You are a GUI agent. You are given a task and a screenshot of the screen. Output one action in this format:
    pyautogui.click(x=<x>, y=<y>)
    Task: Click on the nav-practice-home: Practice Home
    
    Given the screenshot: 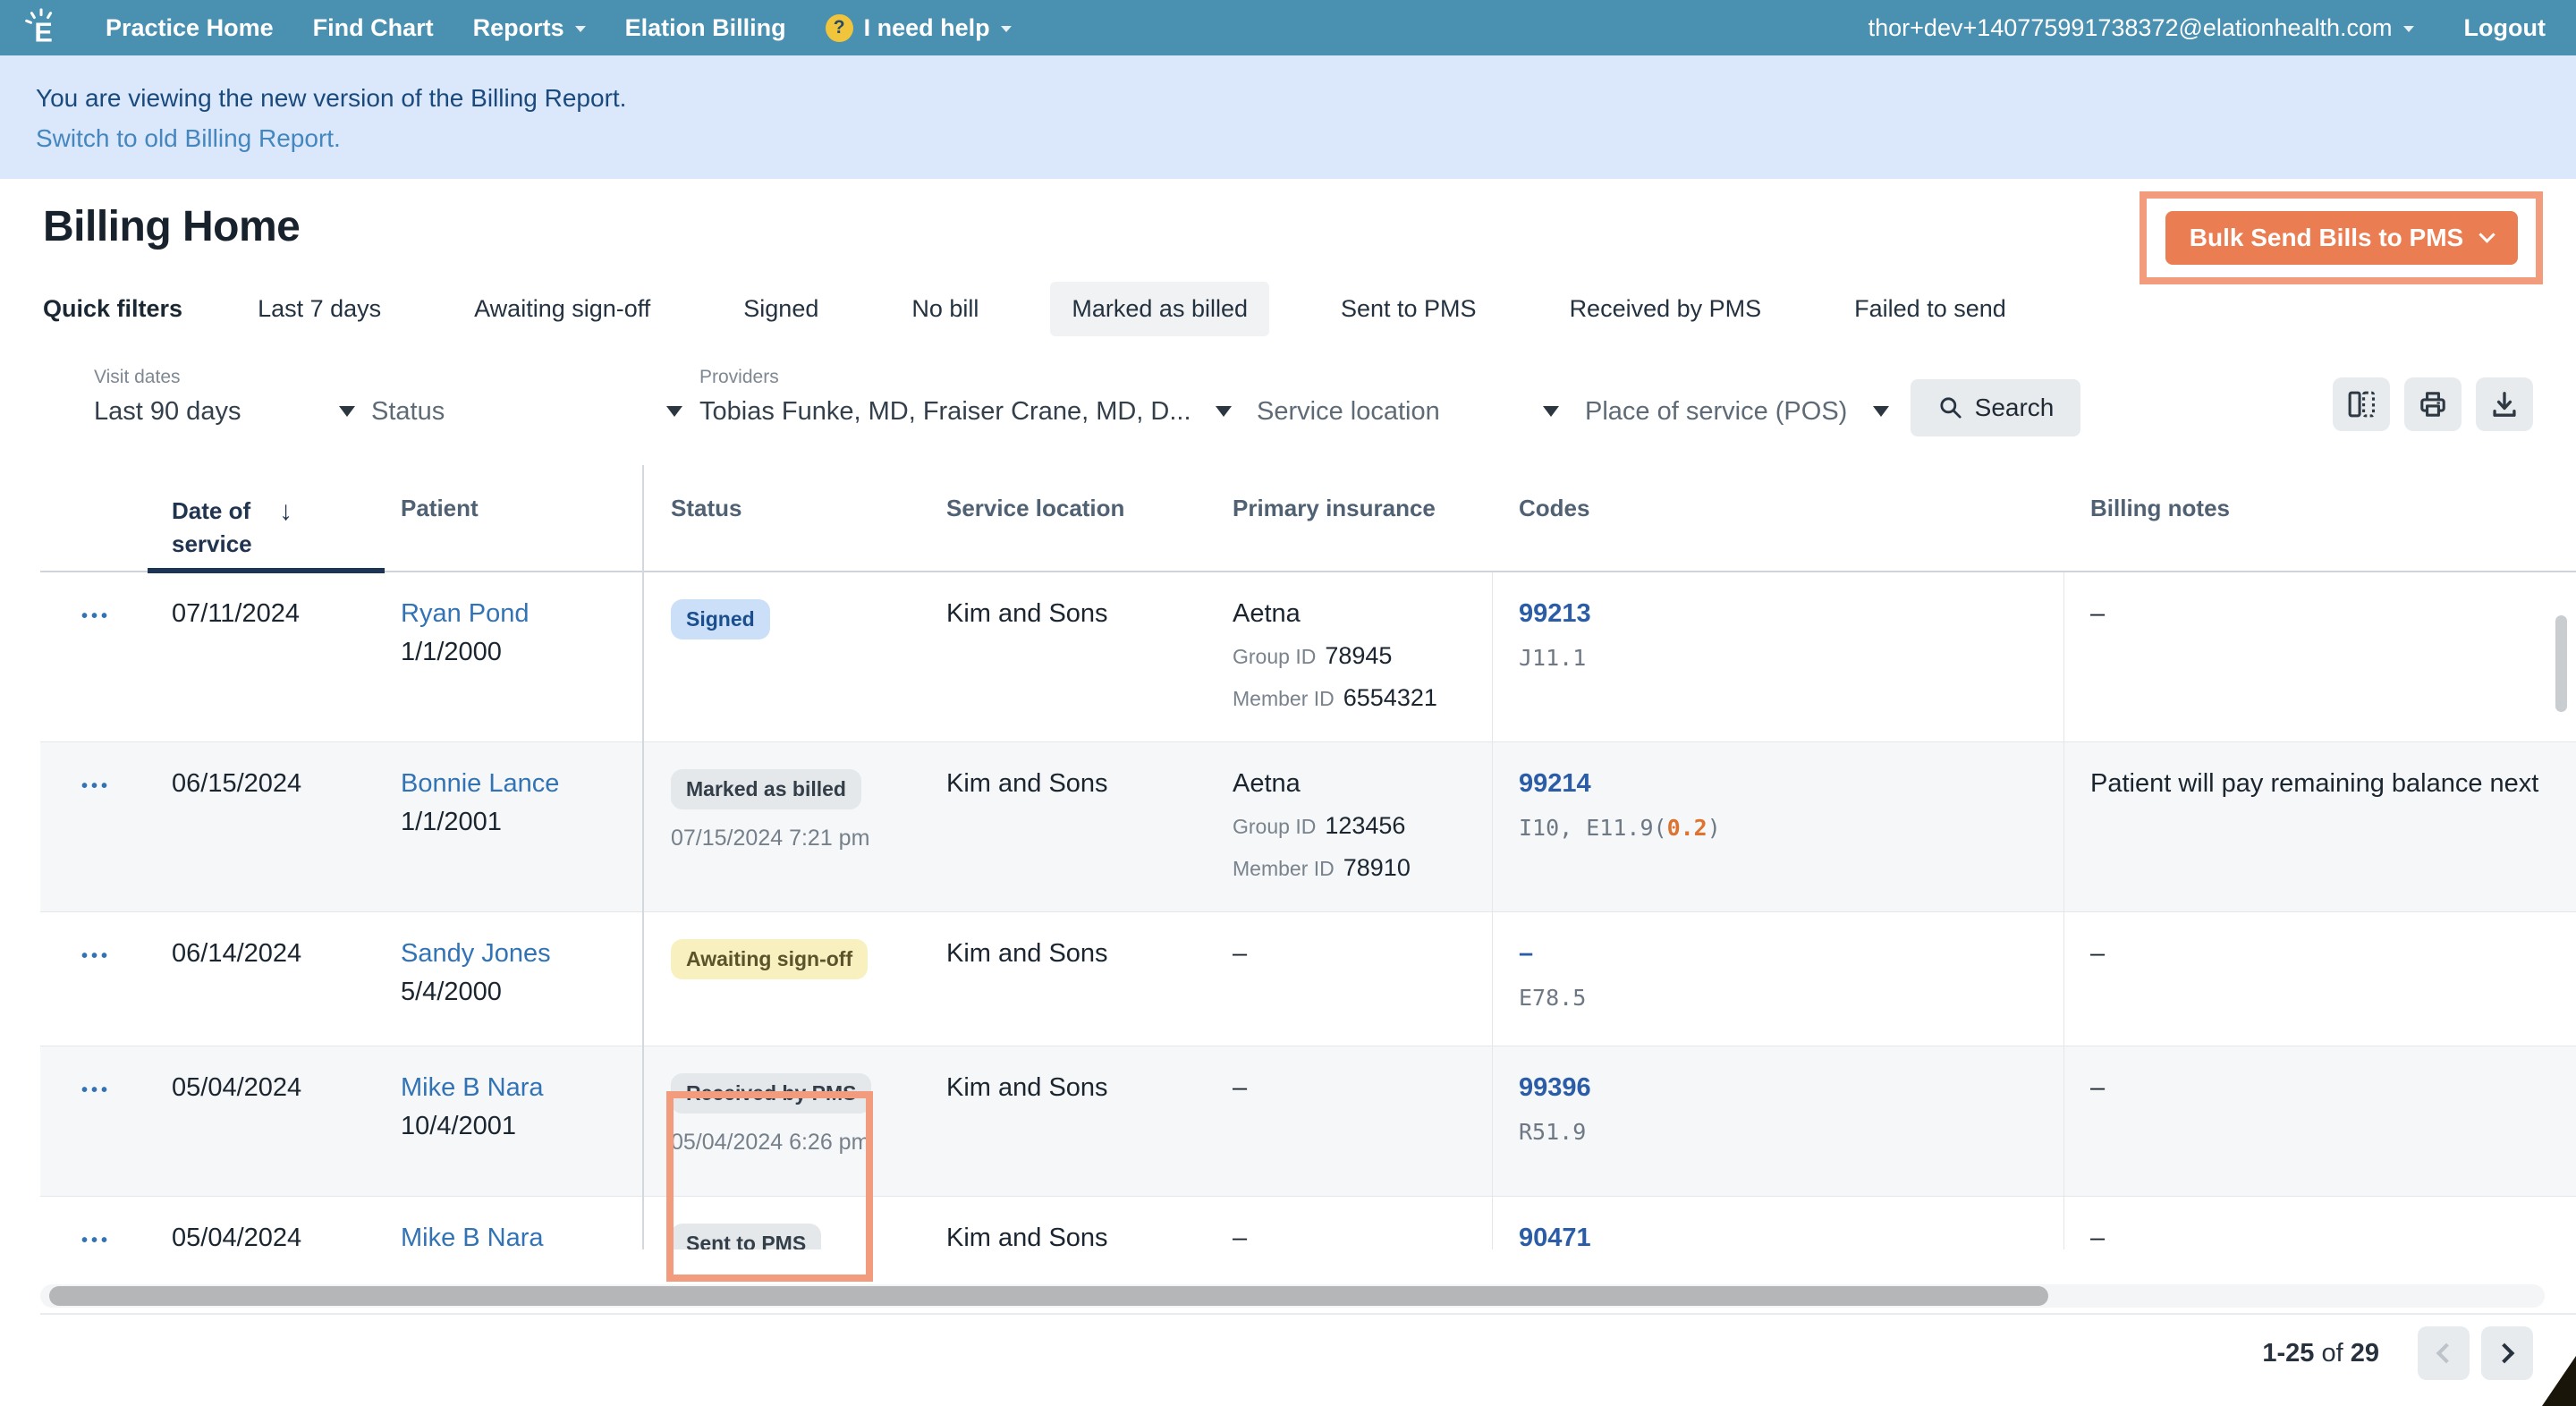 What is the action you would take?
    pyautogui.click(x=190, y=28)
    